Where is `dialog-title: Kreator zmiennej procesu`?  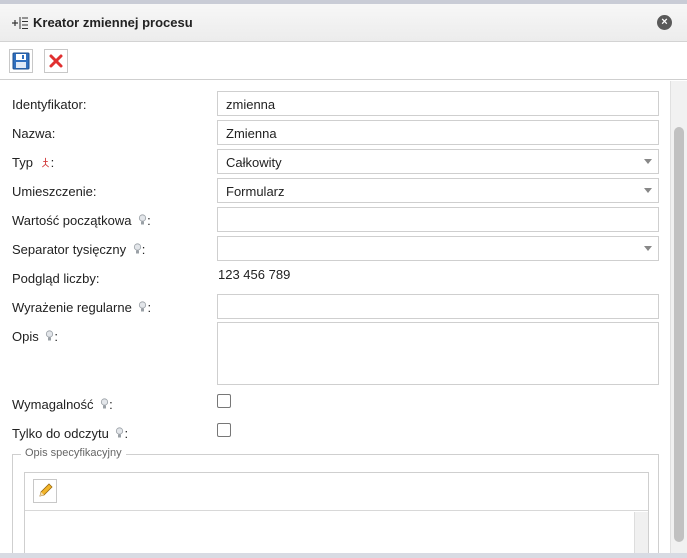 dialog-title: Kreator zmiennej procesu is located at coordinates (113, 22).